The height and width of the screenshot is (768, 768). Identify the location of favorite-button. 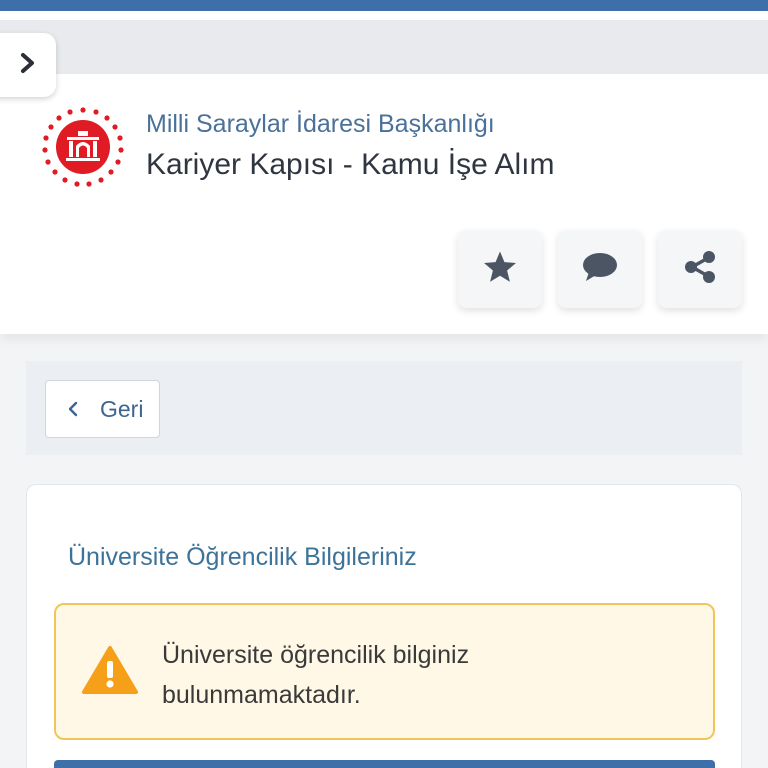
(500, 269).